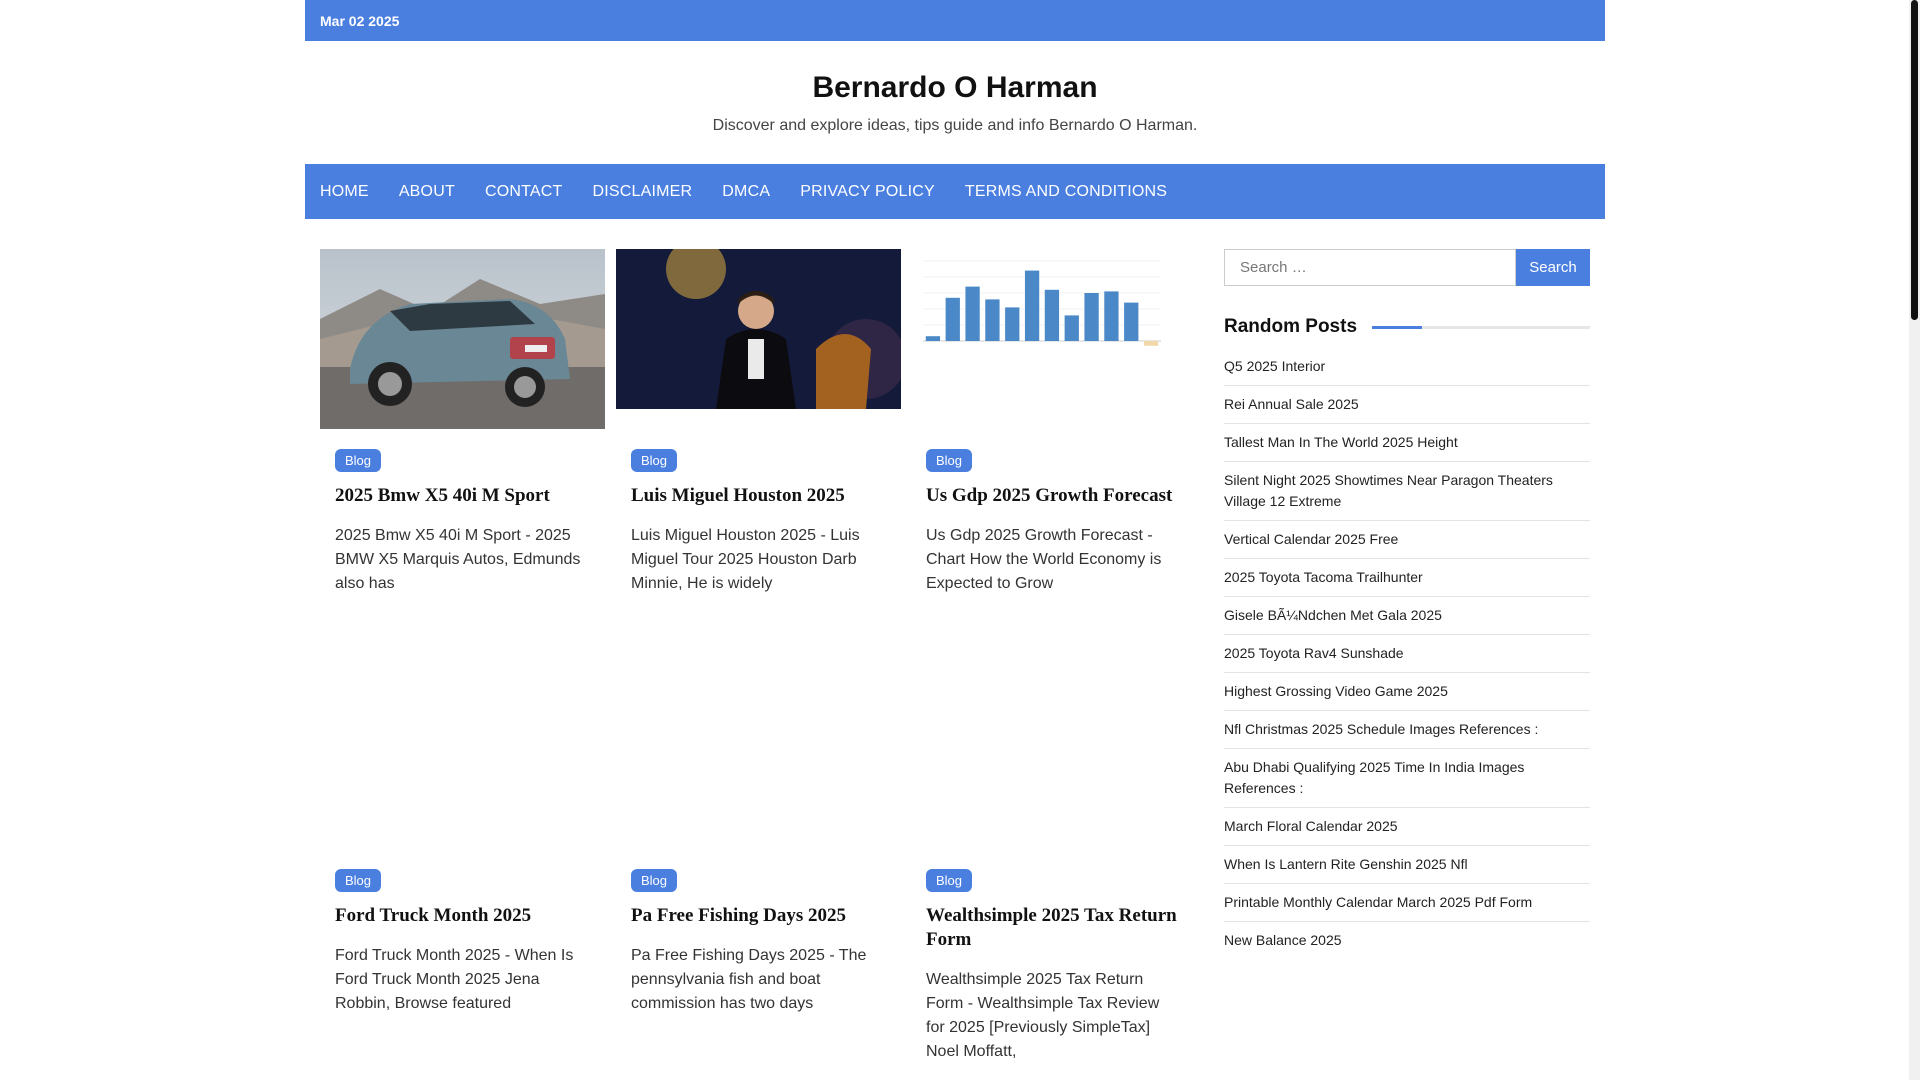 Image resolution: width=1920 pixels, height=1080 pixels. Describe the element at coordinates (1553, 267) in the screenshot. I see `search-button: Search` at that location.